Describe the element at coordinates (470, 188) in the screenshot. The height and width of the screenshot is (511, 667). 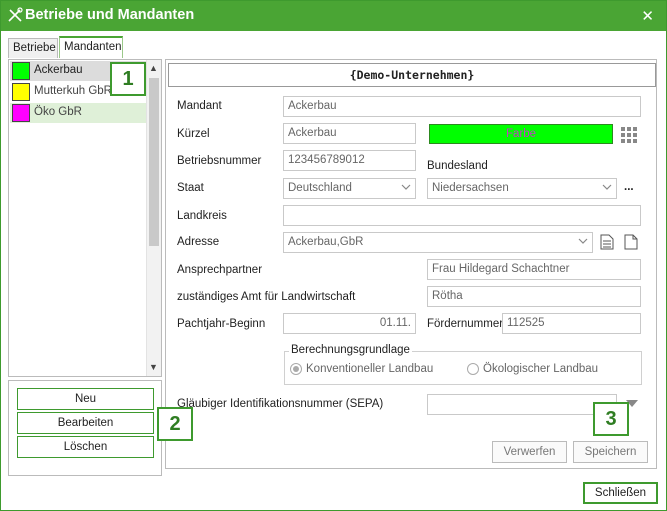
I see `bundesland-value: Niedersachsen` at that location.